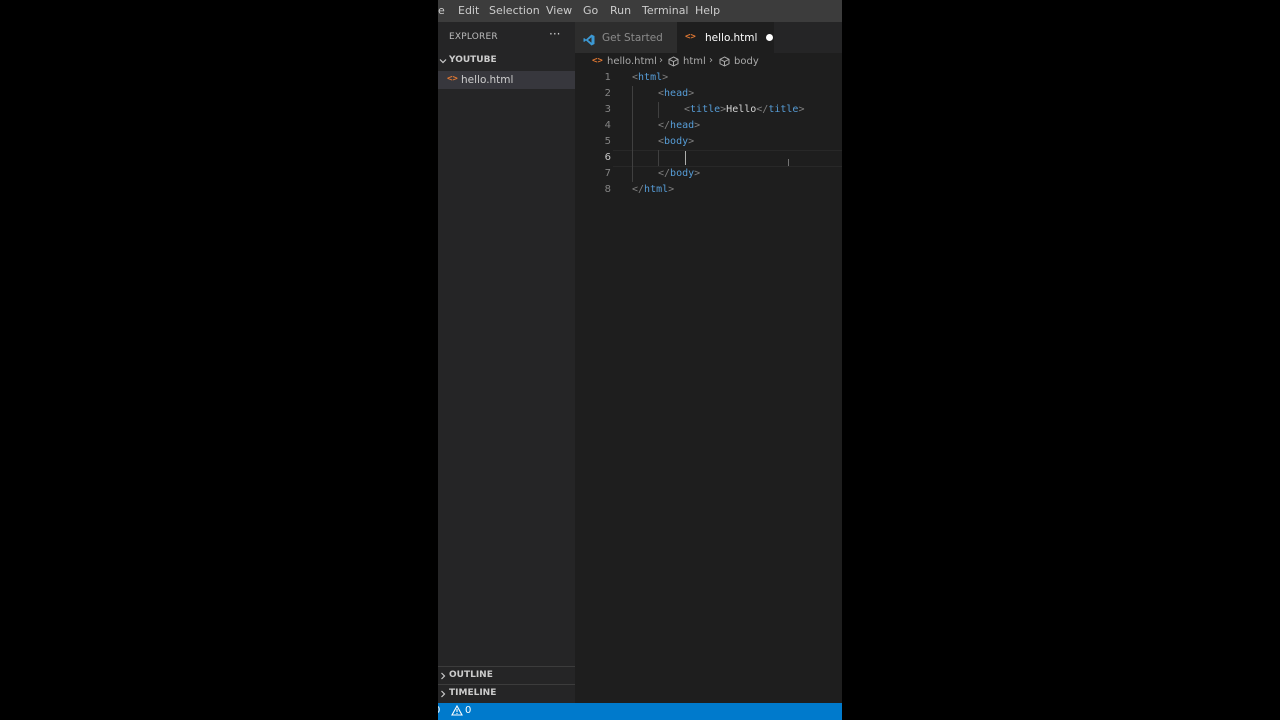 This screenshot has height=720, width=1280. Describe the element at coordinates (487, 80) in the screenshot. I see `file-name: hello.html` at that location.